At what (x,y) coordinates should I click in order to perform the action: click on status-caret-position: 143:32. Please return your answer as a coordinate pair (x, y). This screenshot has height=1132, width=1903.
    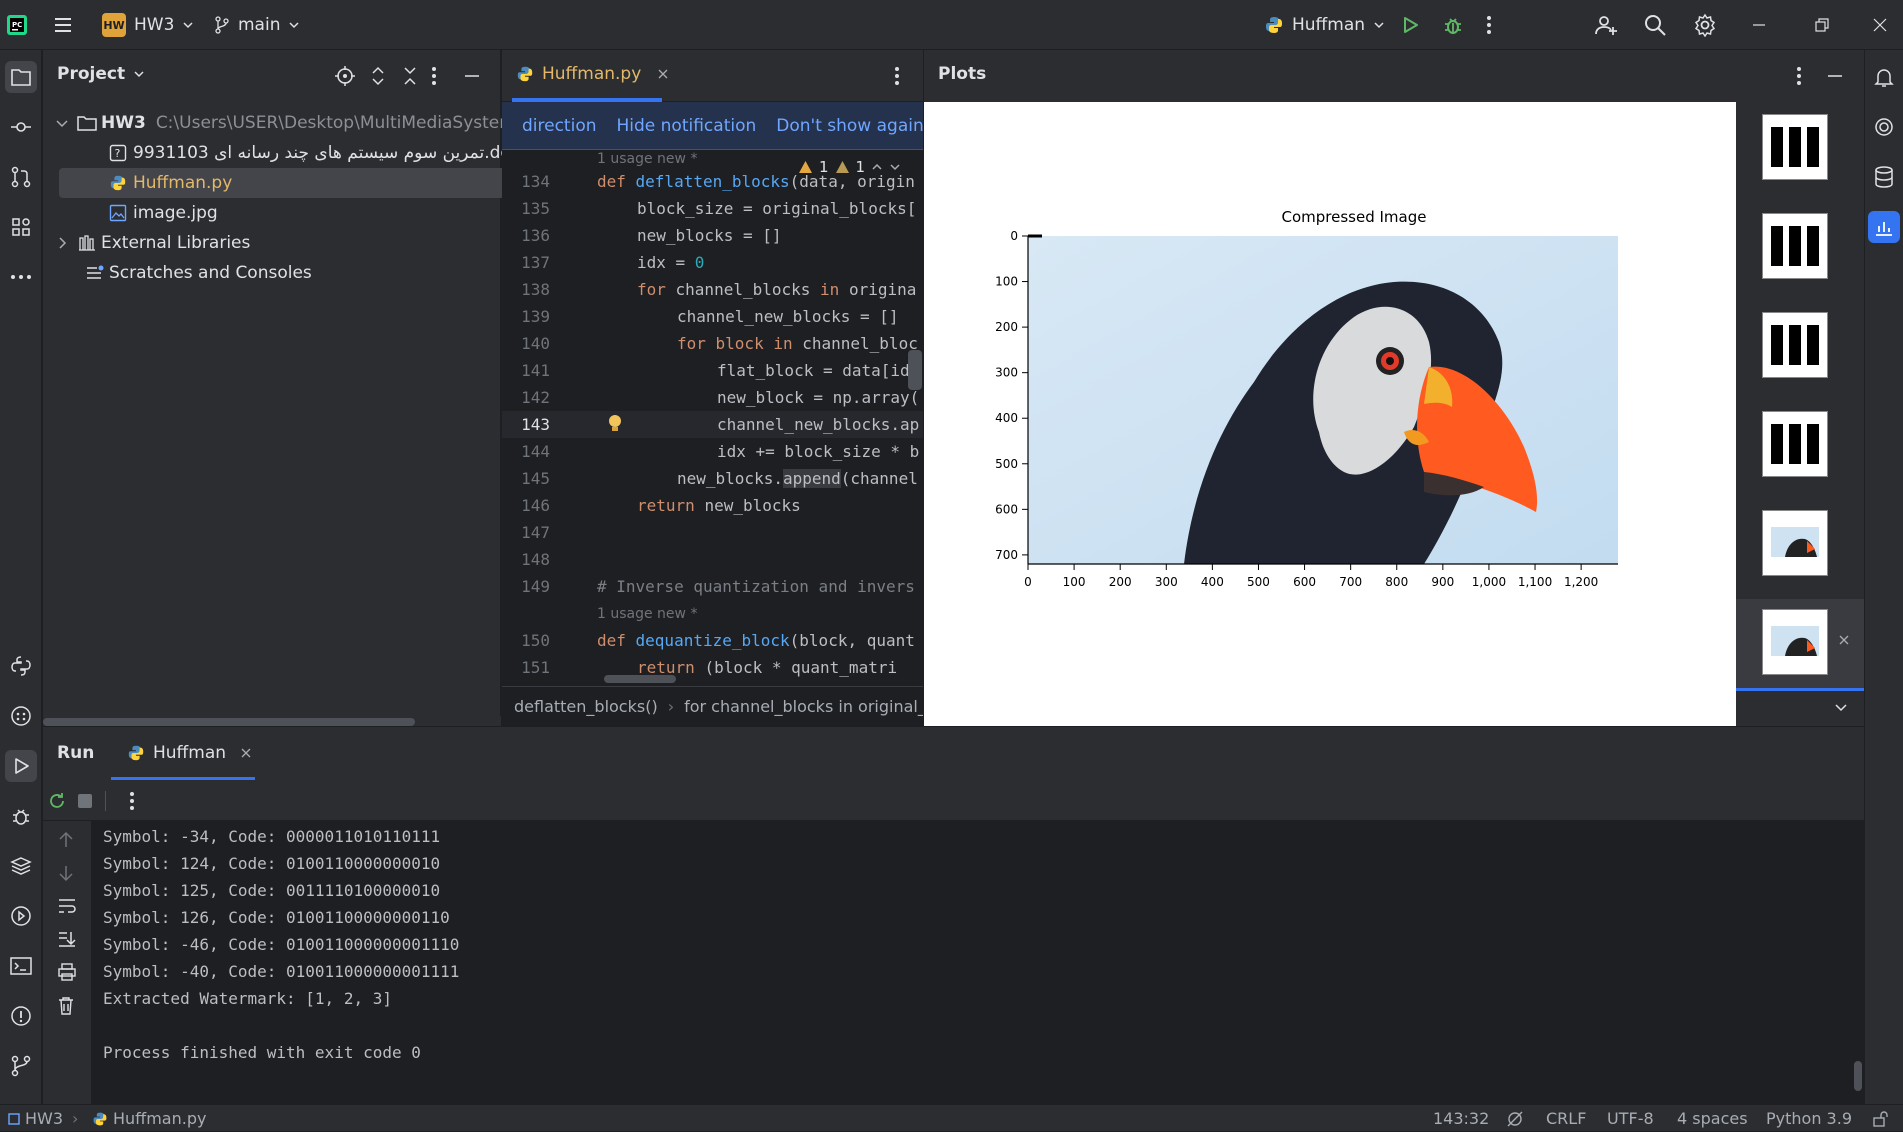
    Looking at the image, I should click on (1461, 1118).